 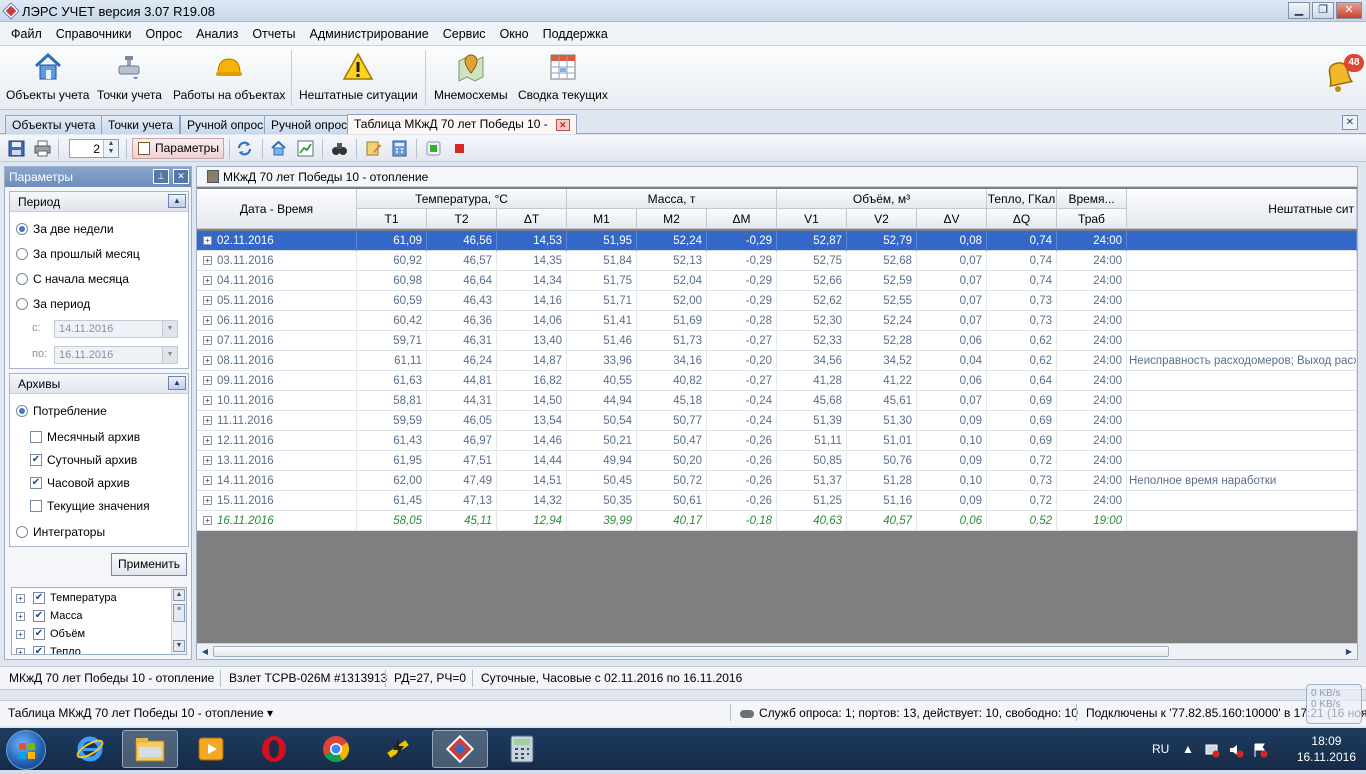 What do you see at coordinates (42, 148) in the screenshot?
I see `print-icon` at bounding box center [42, 148].